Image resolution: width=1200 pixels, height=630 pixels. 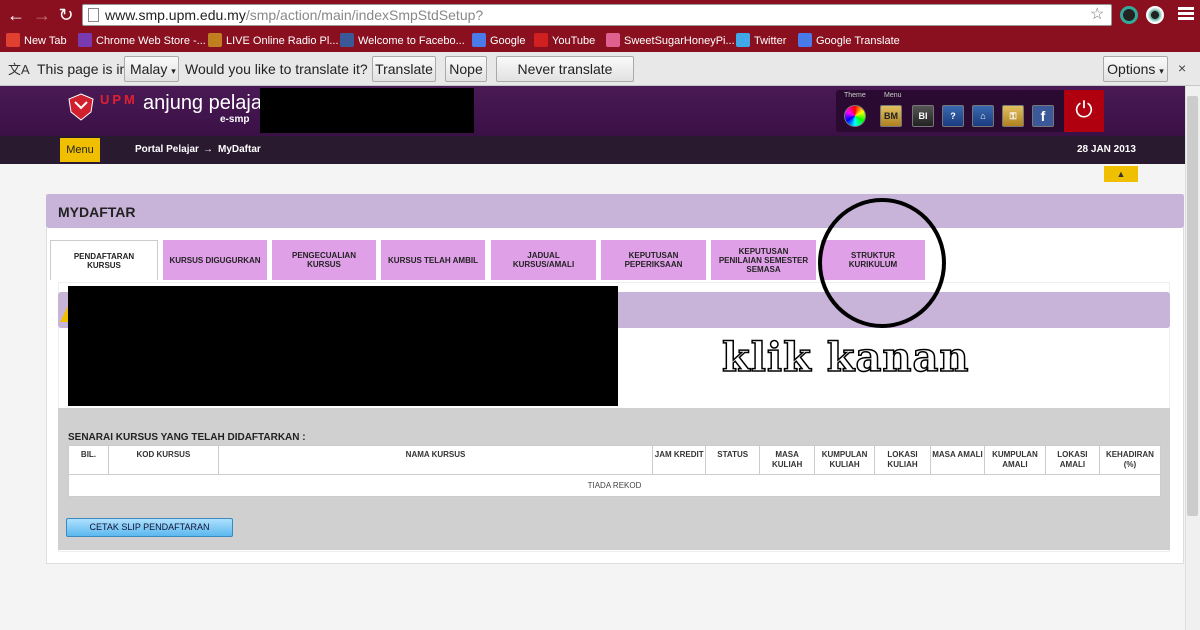 What do you see at coordinates (187, 437) in the screenshot?
I see `course-list-title: SENARAI KURSUS YANG TELAH DIDAFTARKAN :` at bounding box center [187, 437].